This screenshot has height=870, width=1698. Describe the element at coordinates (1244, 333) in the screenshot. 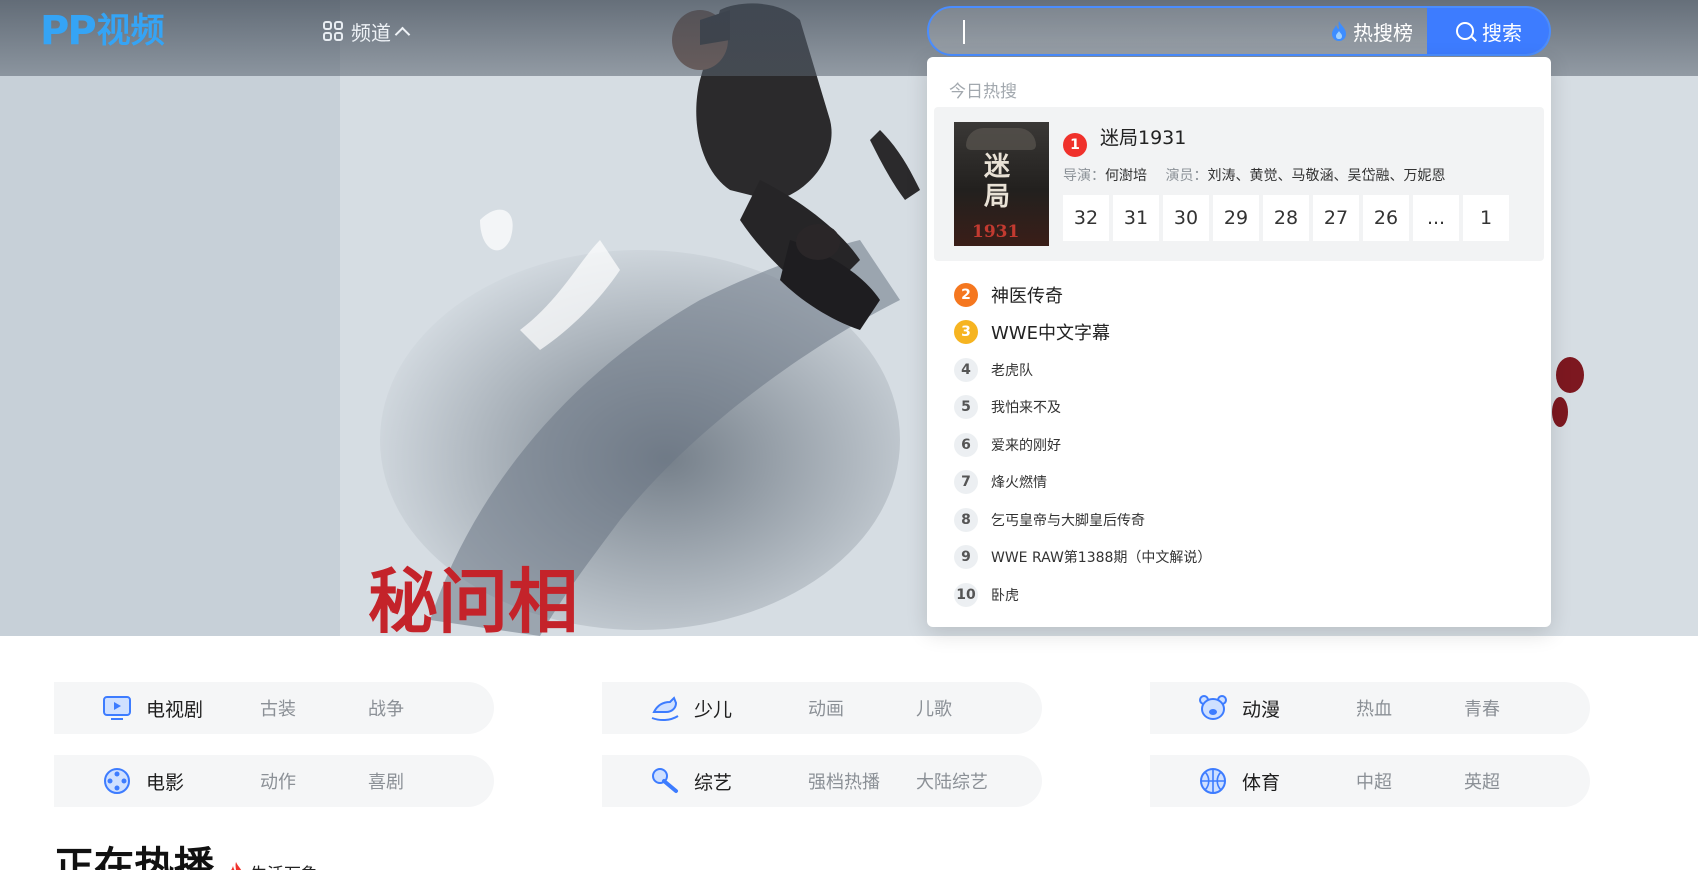

I see `list-item: 3 WWE中文字幕` at that location.